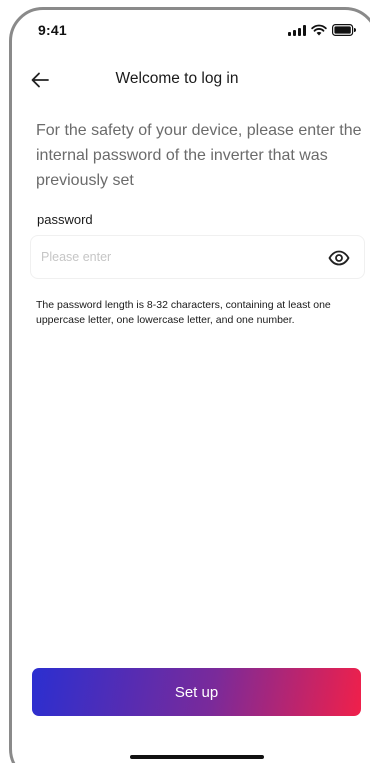 Image resolution: width=370 pixels, height=763 pixels. I want to click on cellular-signal-icon, so click(297, 30).